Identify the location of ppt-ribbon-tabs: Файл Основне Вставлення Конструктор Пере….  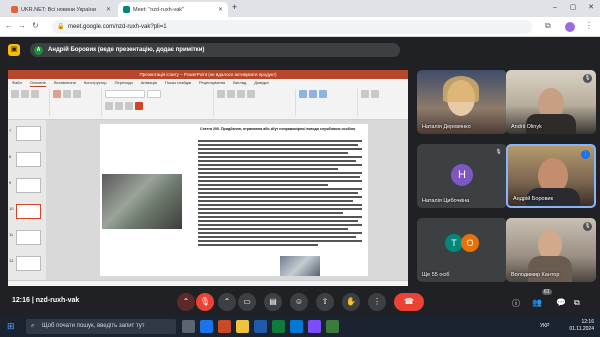
(208, 83).